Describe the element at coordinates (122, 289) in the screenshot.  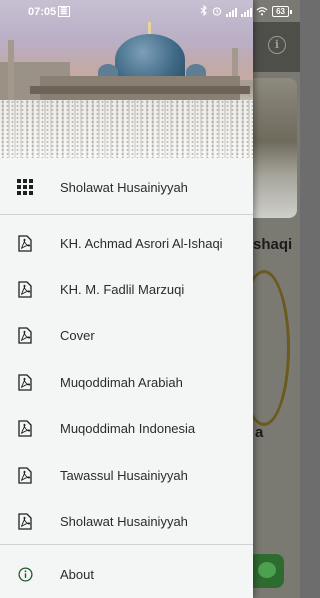
I see `drawer-item-label: KH. M. Fadlil Marzuqi` at that location.